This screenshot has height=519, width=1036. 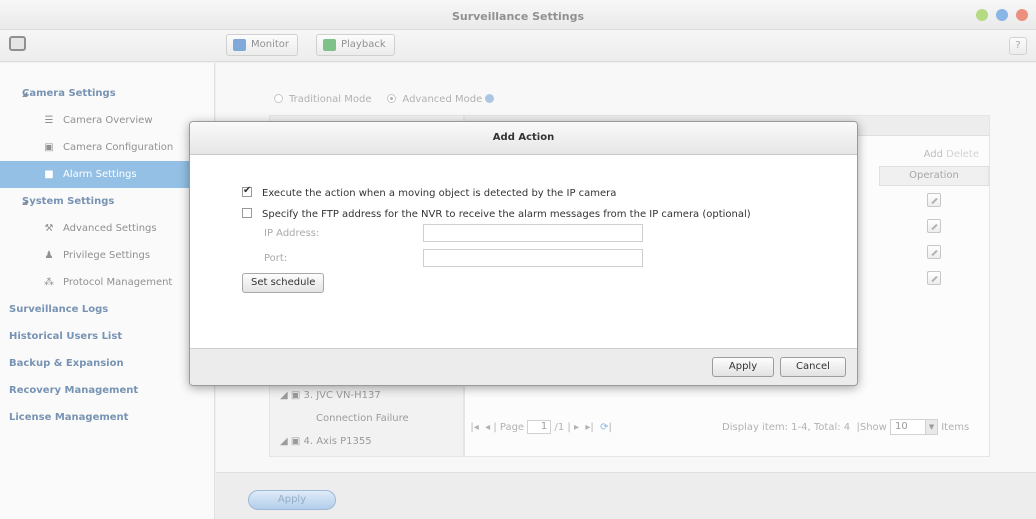 What do you see at coordinates (283, 283) in the screenshot?
I see `set-schedule-button: Set schedule` at bounding box center [283, 283].